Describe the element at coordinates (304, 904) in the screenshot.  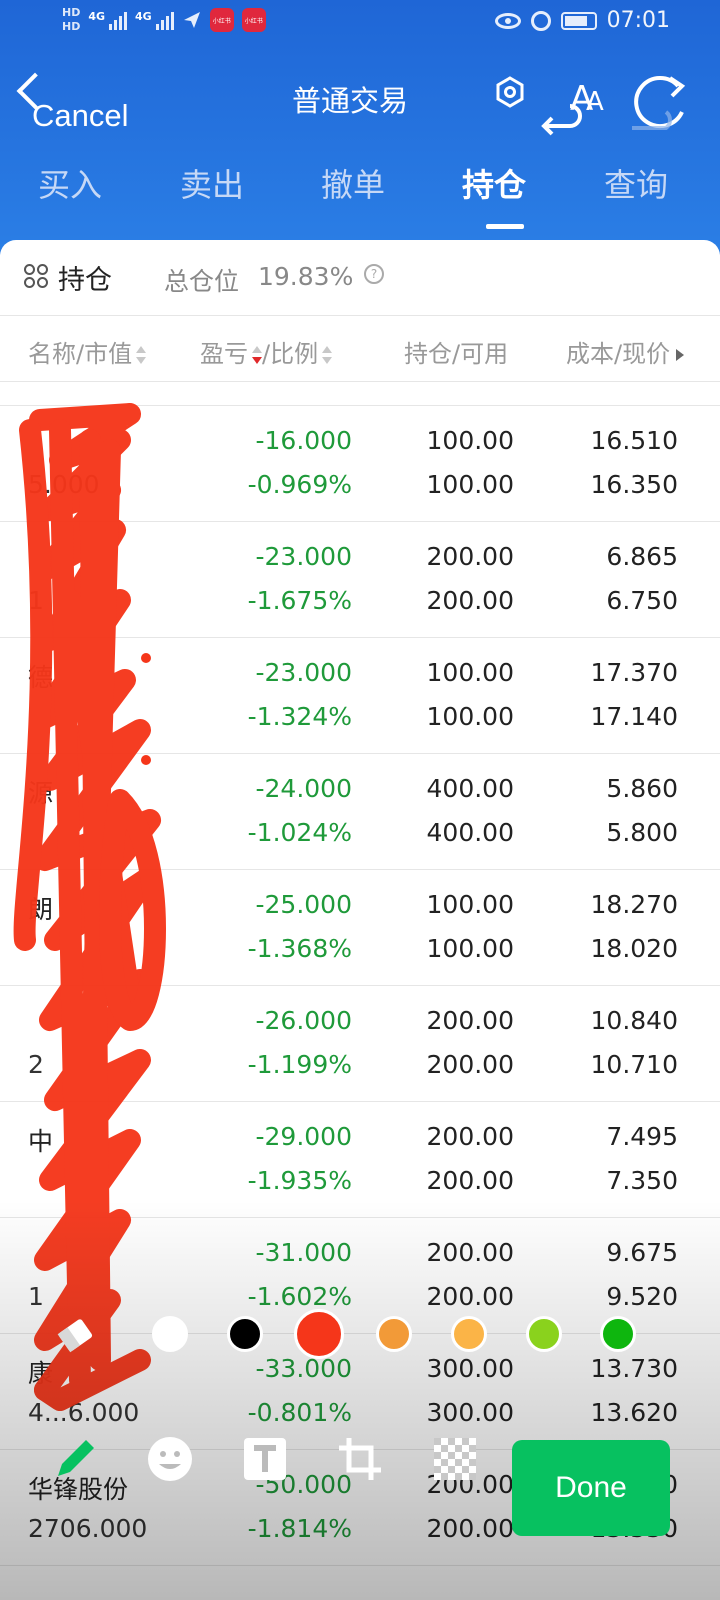
I see `profit-loss: -25.000` at that location.